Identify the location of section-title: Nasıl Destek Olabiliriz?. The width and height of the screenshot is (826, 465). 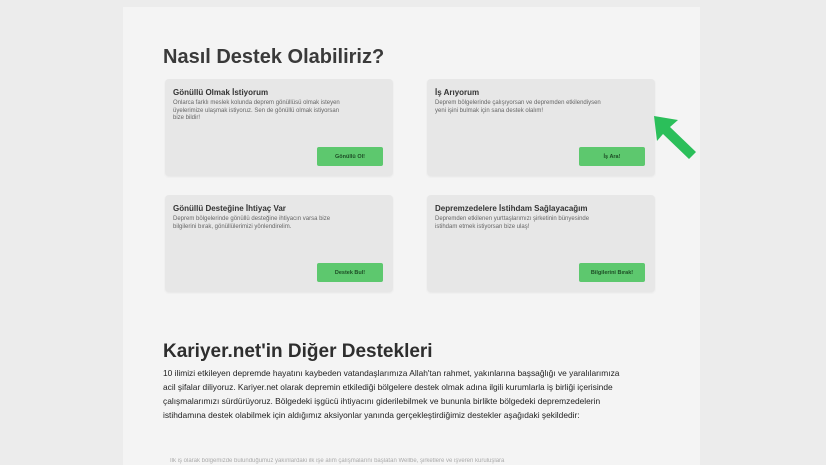
(274, 57).